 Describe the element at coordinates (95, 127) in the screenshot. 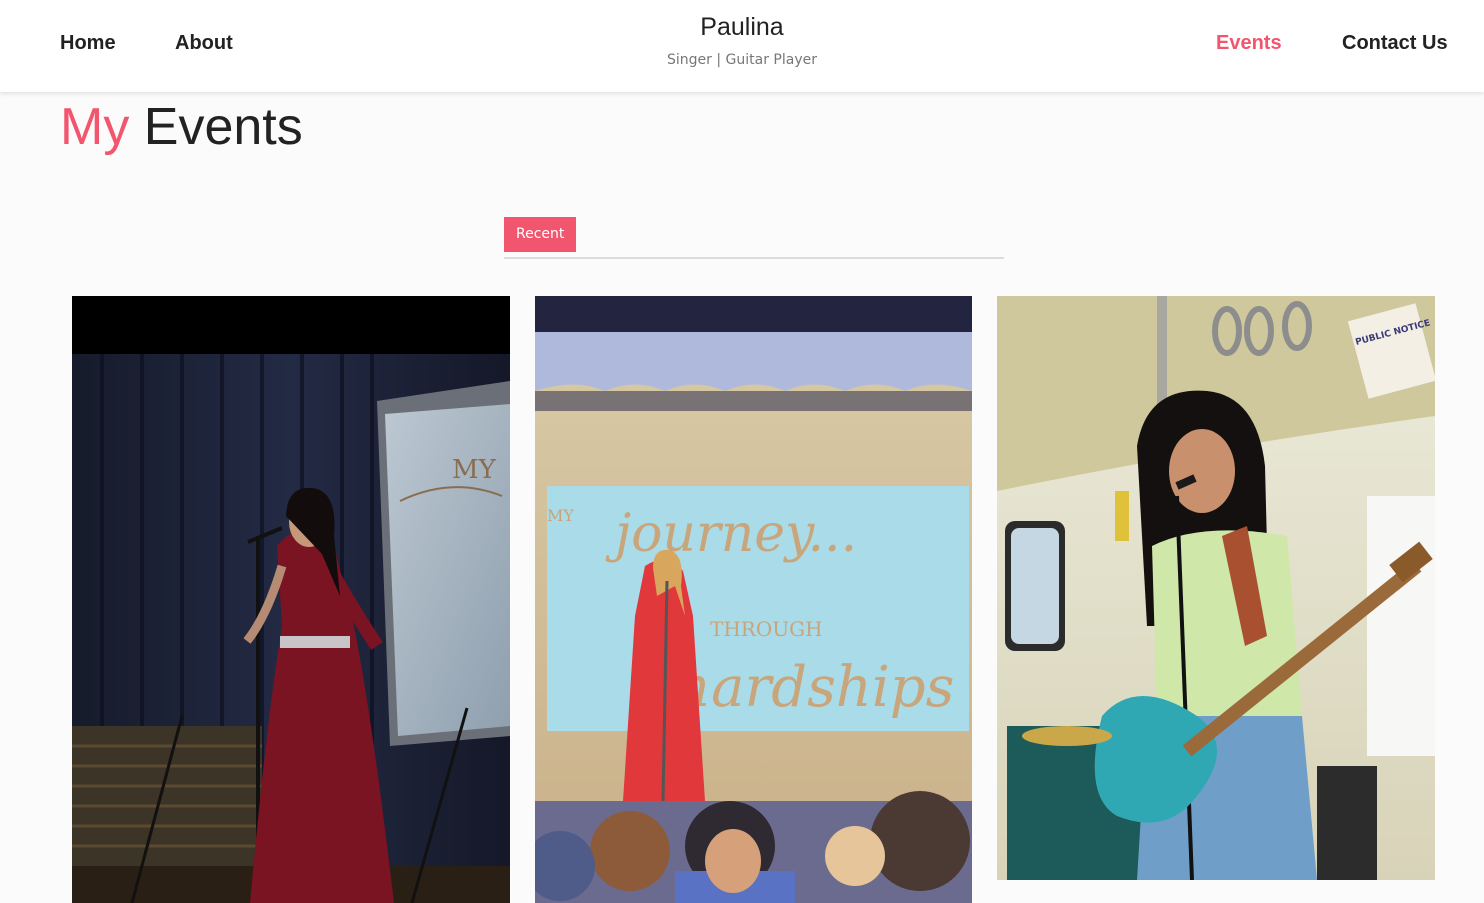

I see `page-title-accent: My` at that location.